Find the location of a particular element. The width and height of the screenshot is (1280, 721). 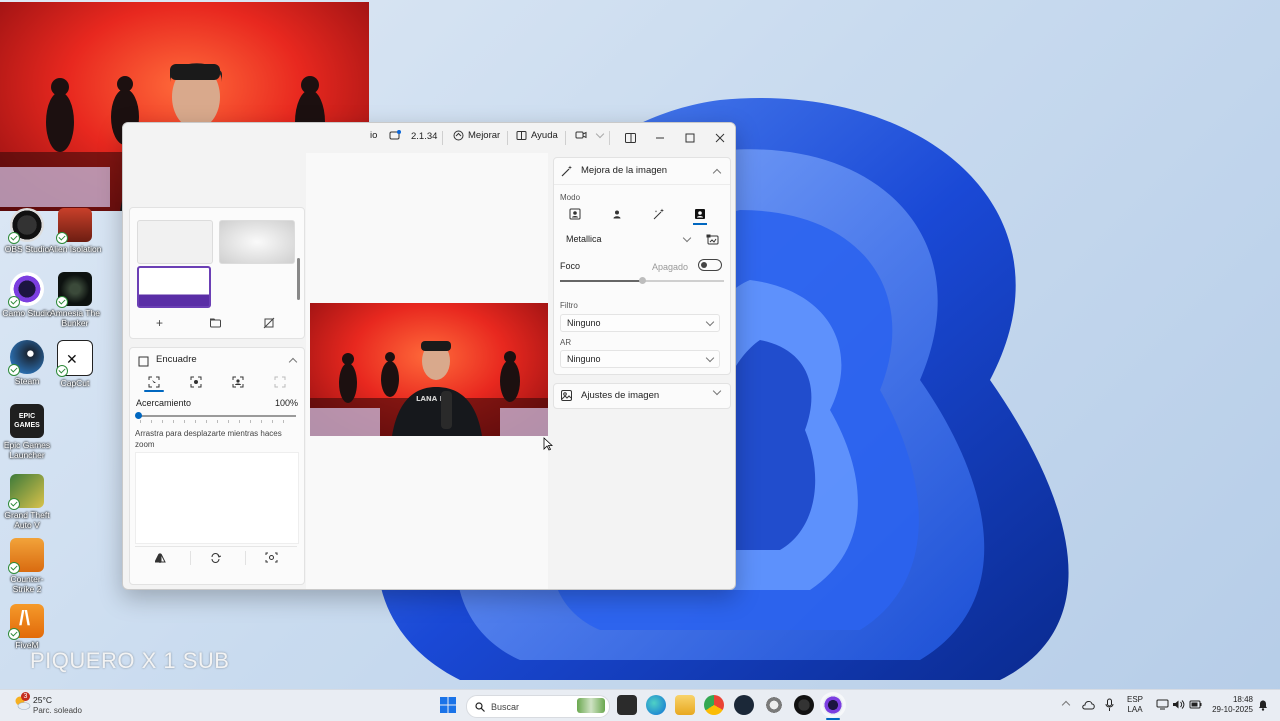

image-settings-title: Ajustes de imagen is located at coordinates (620, 395).